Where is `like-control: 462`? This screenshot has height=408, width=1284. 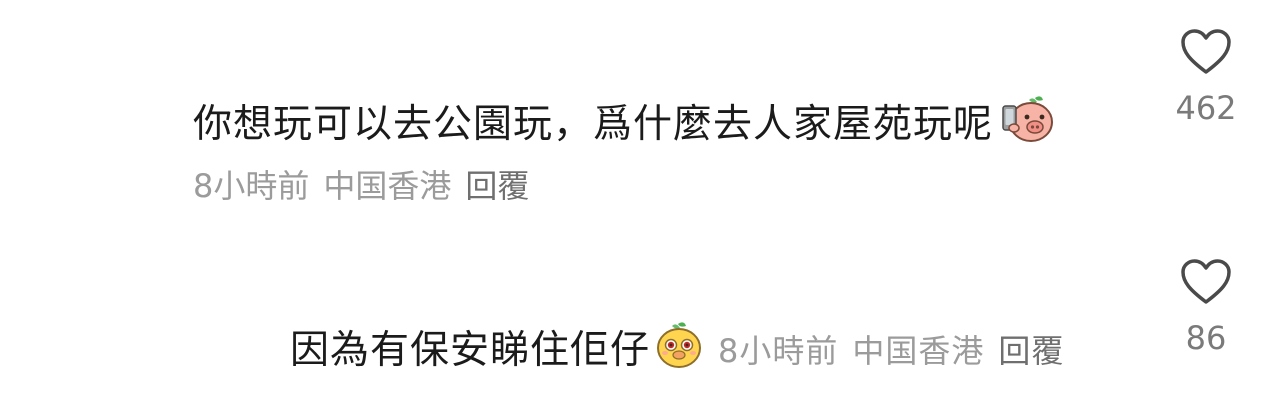
like-control: 462 is located at coordinates (1206, 78).